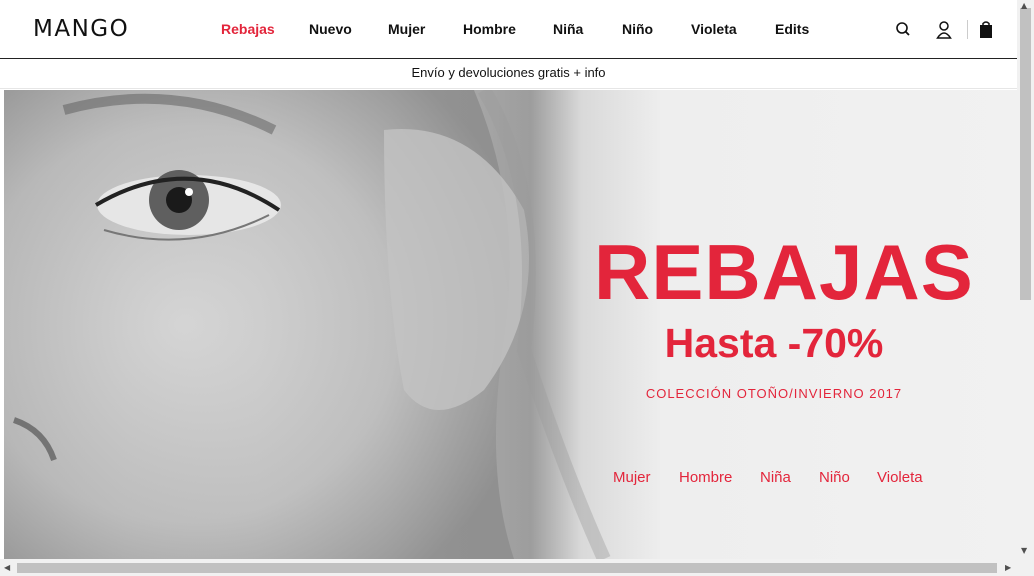 This screenshot has height=576, width=1034. Describe the element at coordinates (568, 29) in the screenshot. I see `nav-item-nina: Niña` at that location.